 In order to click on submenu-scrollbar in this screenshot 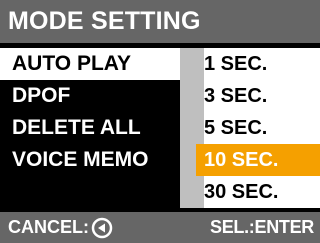, I will do `click(192, 128)`.